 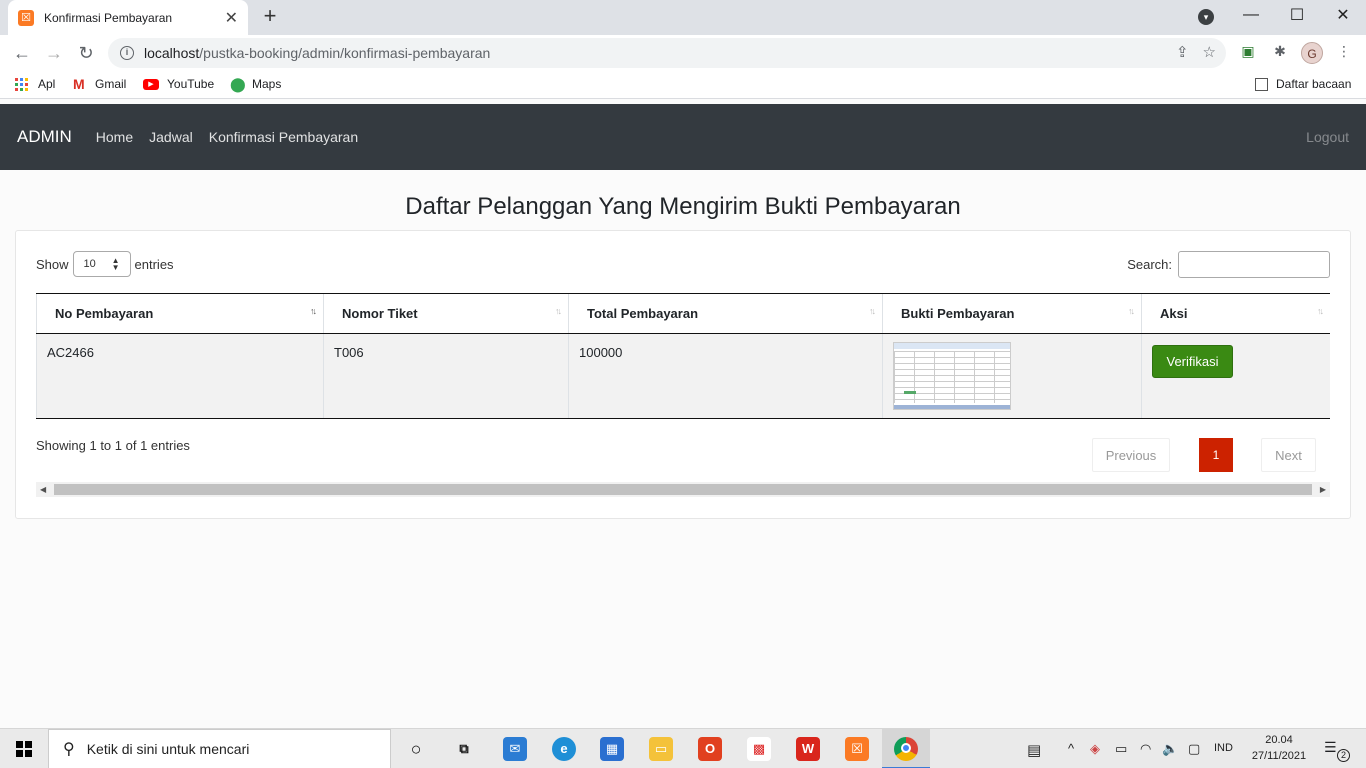 I want to click on cell-no-pembayaran: AC2466, so click(x=180, y=376).